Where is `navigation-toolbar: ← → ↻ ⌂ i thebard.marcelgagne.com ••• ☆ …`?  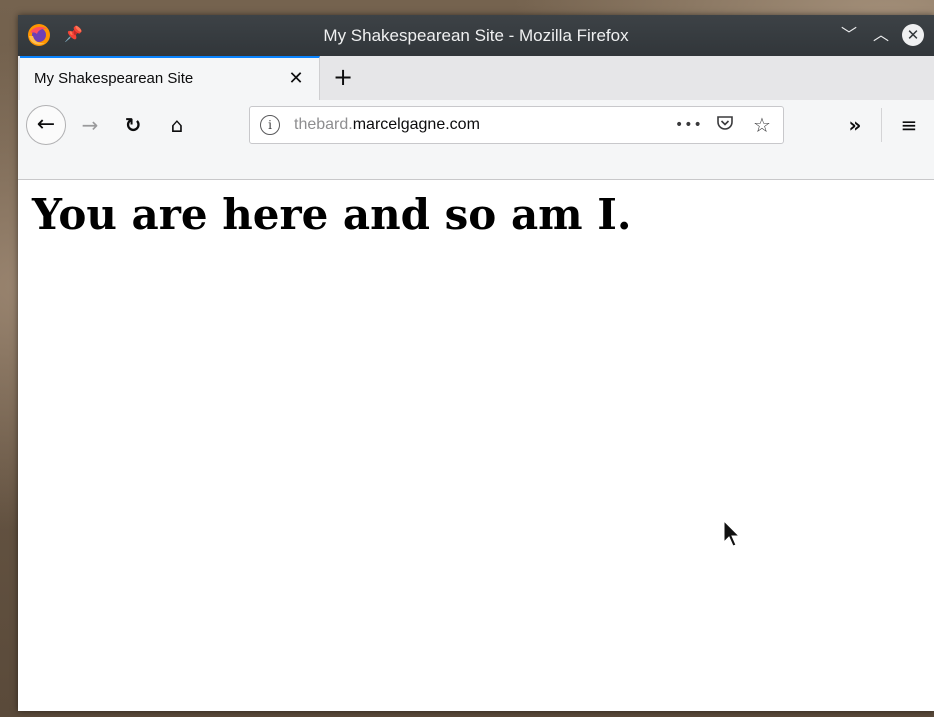
navigation-toolbar: ← → ↻ ⌂ i thebard.marcelgagne.com ••• ☆ … is located at coordinates (476, 126).